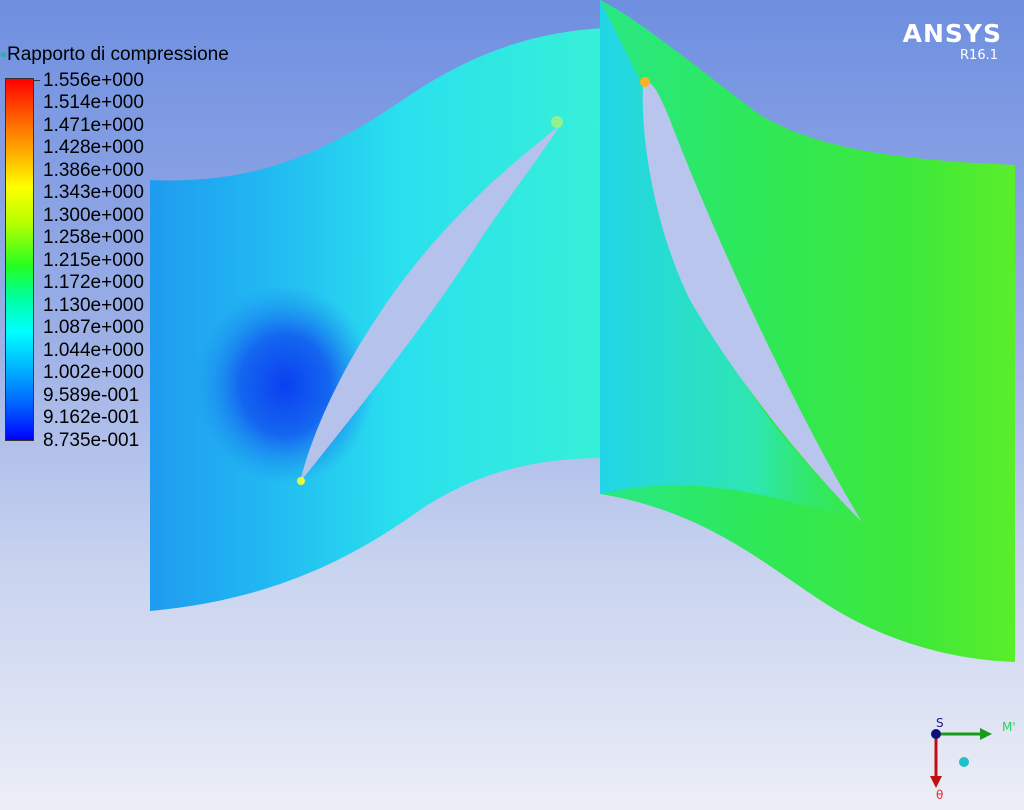 This screenshot has height=810, width=1024. Describe the element at coordinates (940, 723) in the screenshot. I see `triad-s-label: S` at that location.